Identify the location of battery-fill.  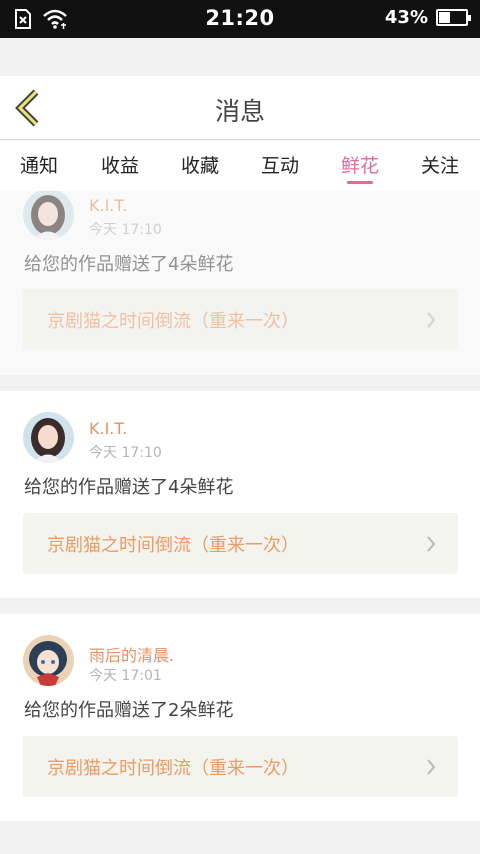
(445, 17).